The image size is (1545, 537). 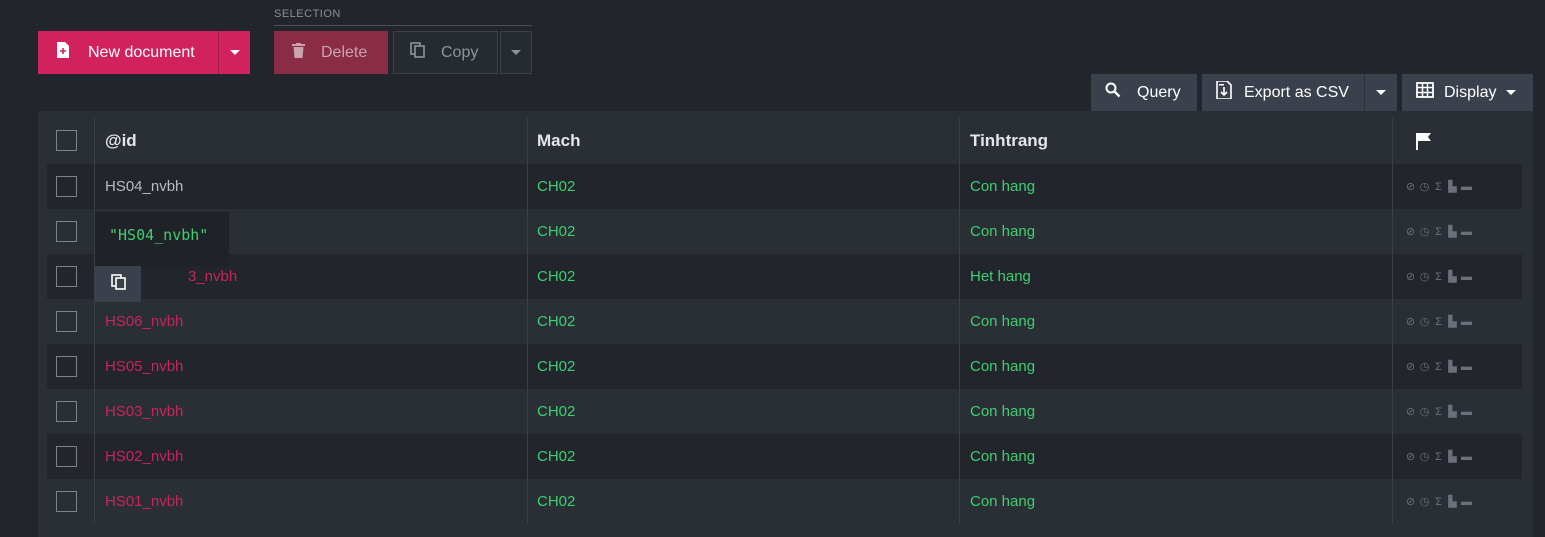 What do you see at coordinates (128, 52) in the screenshot?
I see `new-document-button: New document` at bounding box center [128, 52].